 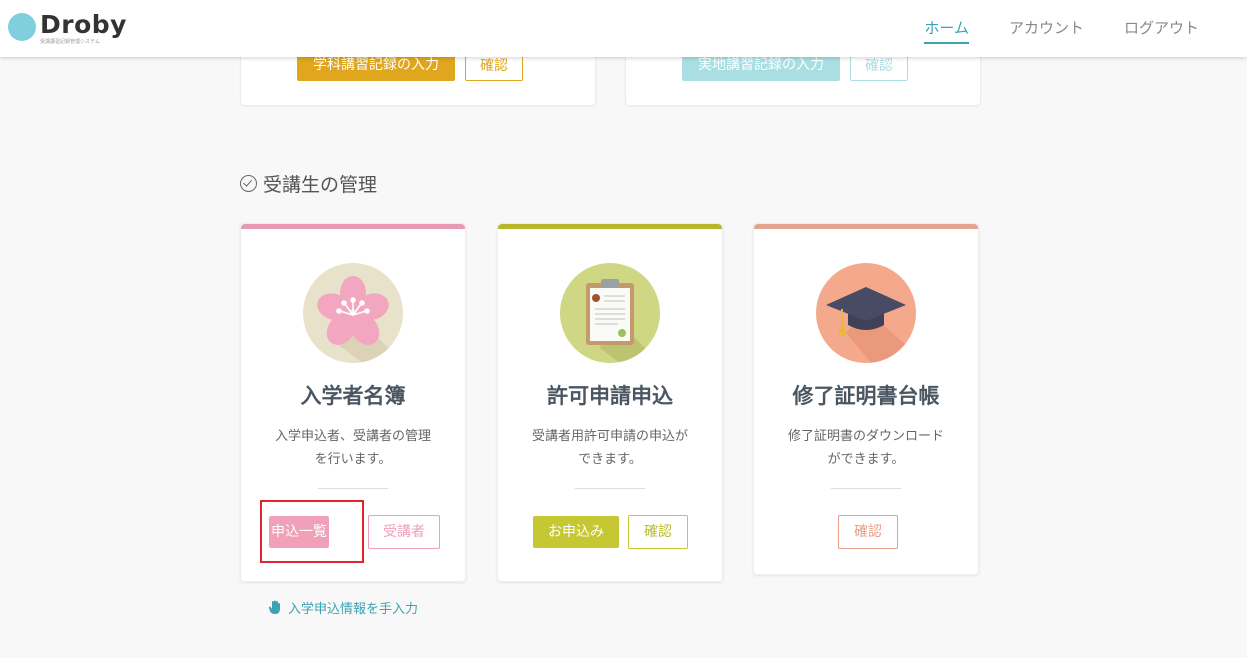 I want to click on manual-entry-link-label: 入学申込情報を手入力, so click(x=353, y=609).